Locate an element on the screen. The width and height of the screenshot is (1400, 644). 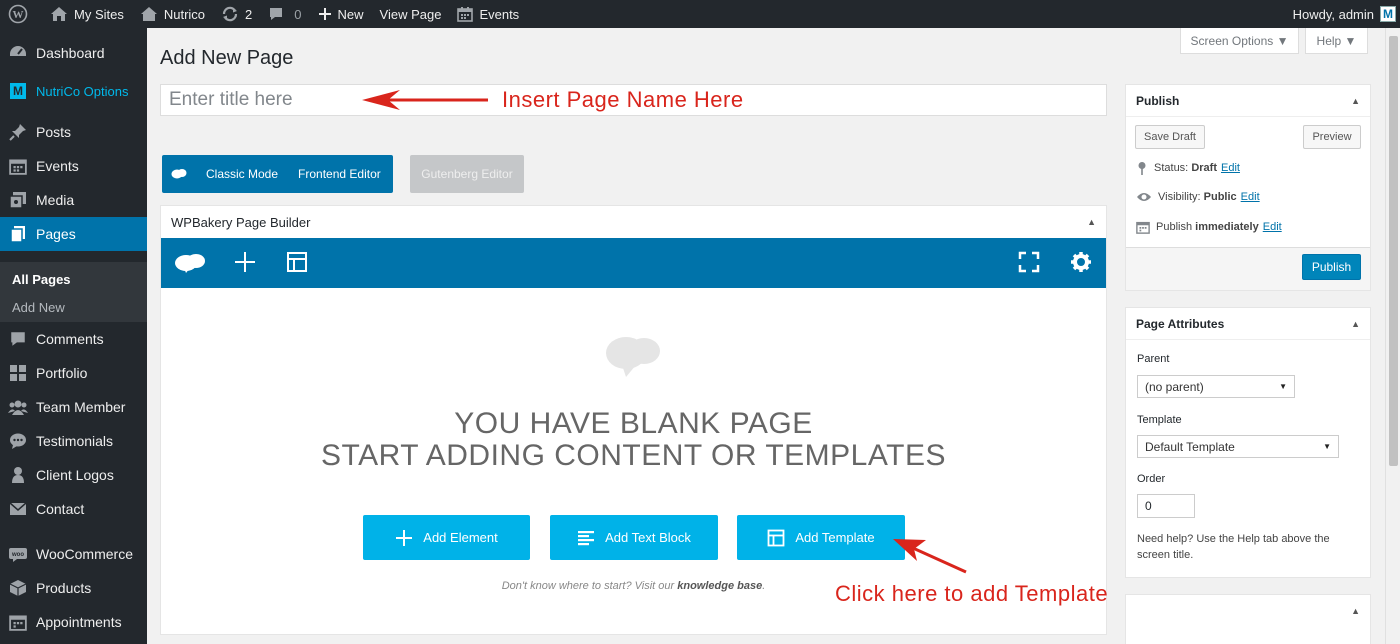
template-icon is located at coordinates (776, 537).